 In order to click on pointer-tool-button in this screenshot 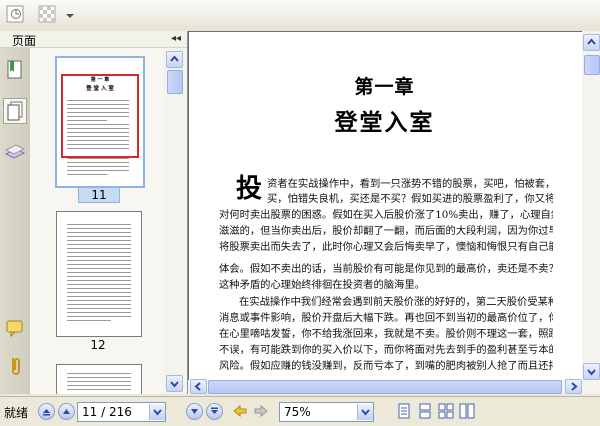, I will do `click(16, 15)`.